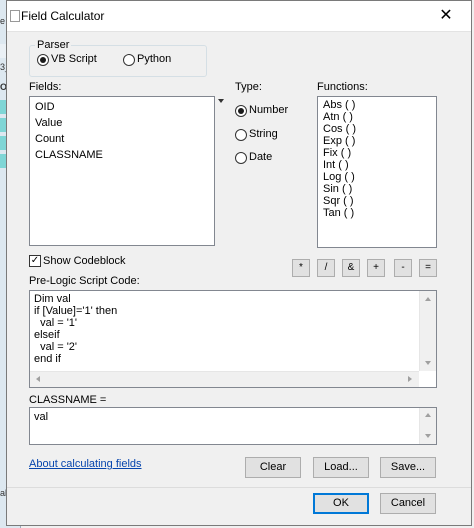 The width and height of the screenshot is (474, 528). Describe the element at coordinates (84, 261) in the screenshot. I see `show-codeblock-label: Show Codeblock` at that location.